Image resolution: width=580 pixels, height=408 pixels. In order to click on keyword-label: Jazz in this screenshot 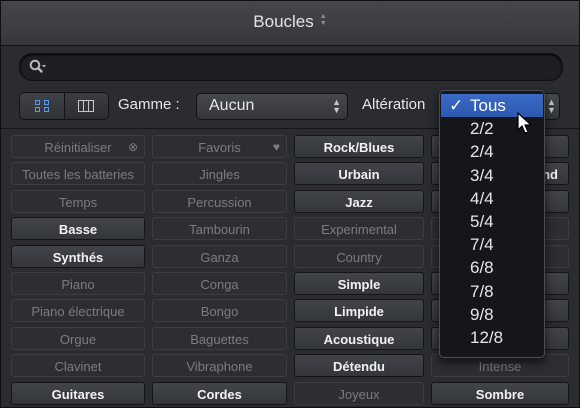, I will do `click(359, 202)`.